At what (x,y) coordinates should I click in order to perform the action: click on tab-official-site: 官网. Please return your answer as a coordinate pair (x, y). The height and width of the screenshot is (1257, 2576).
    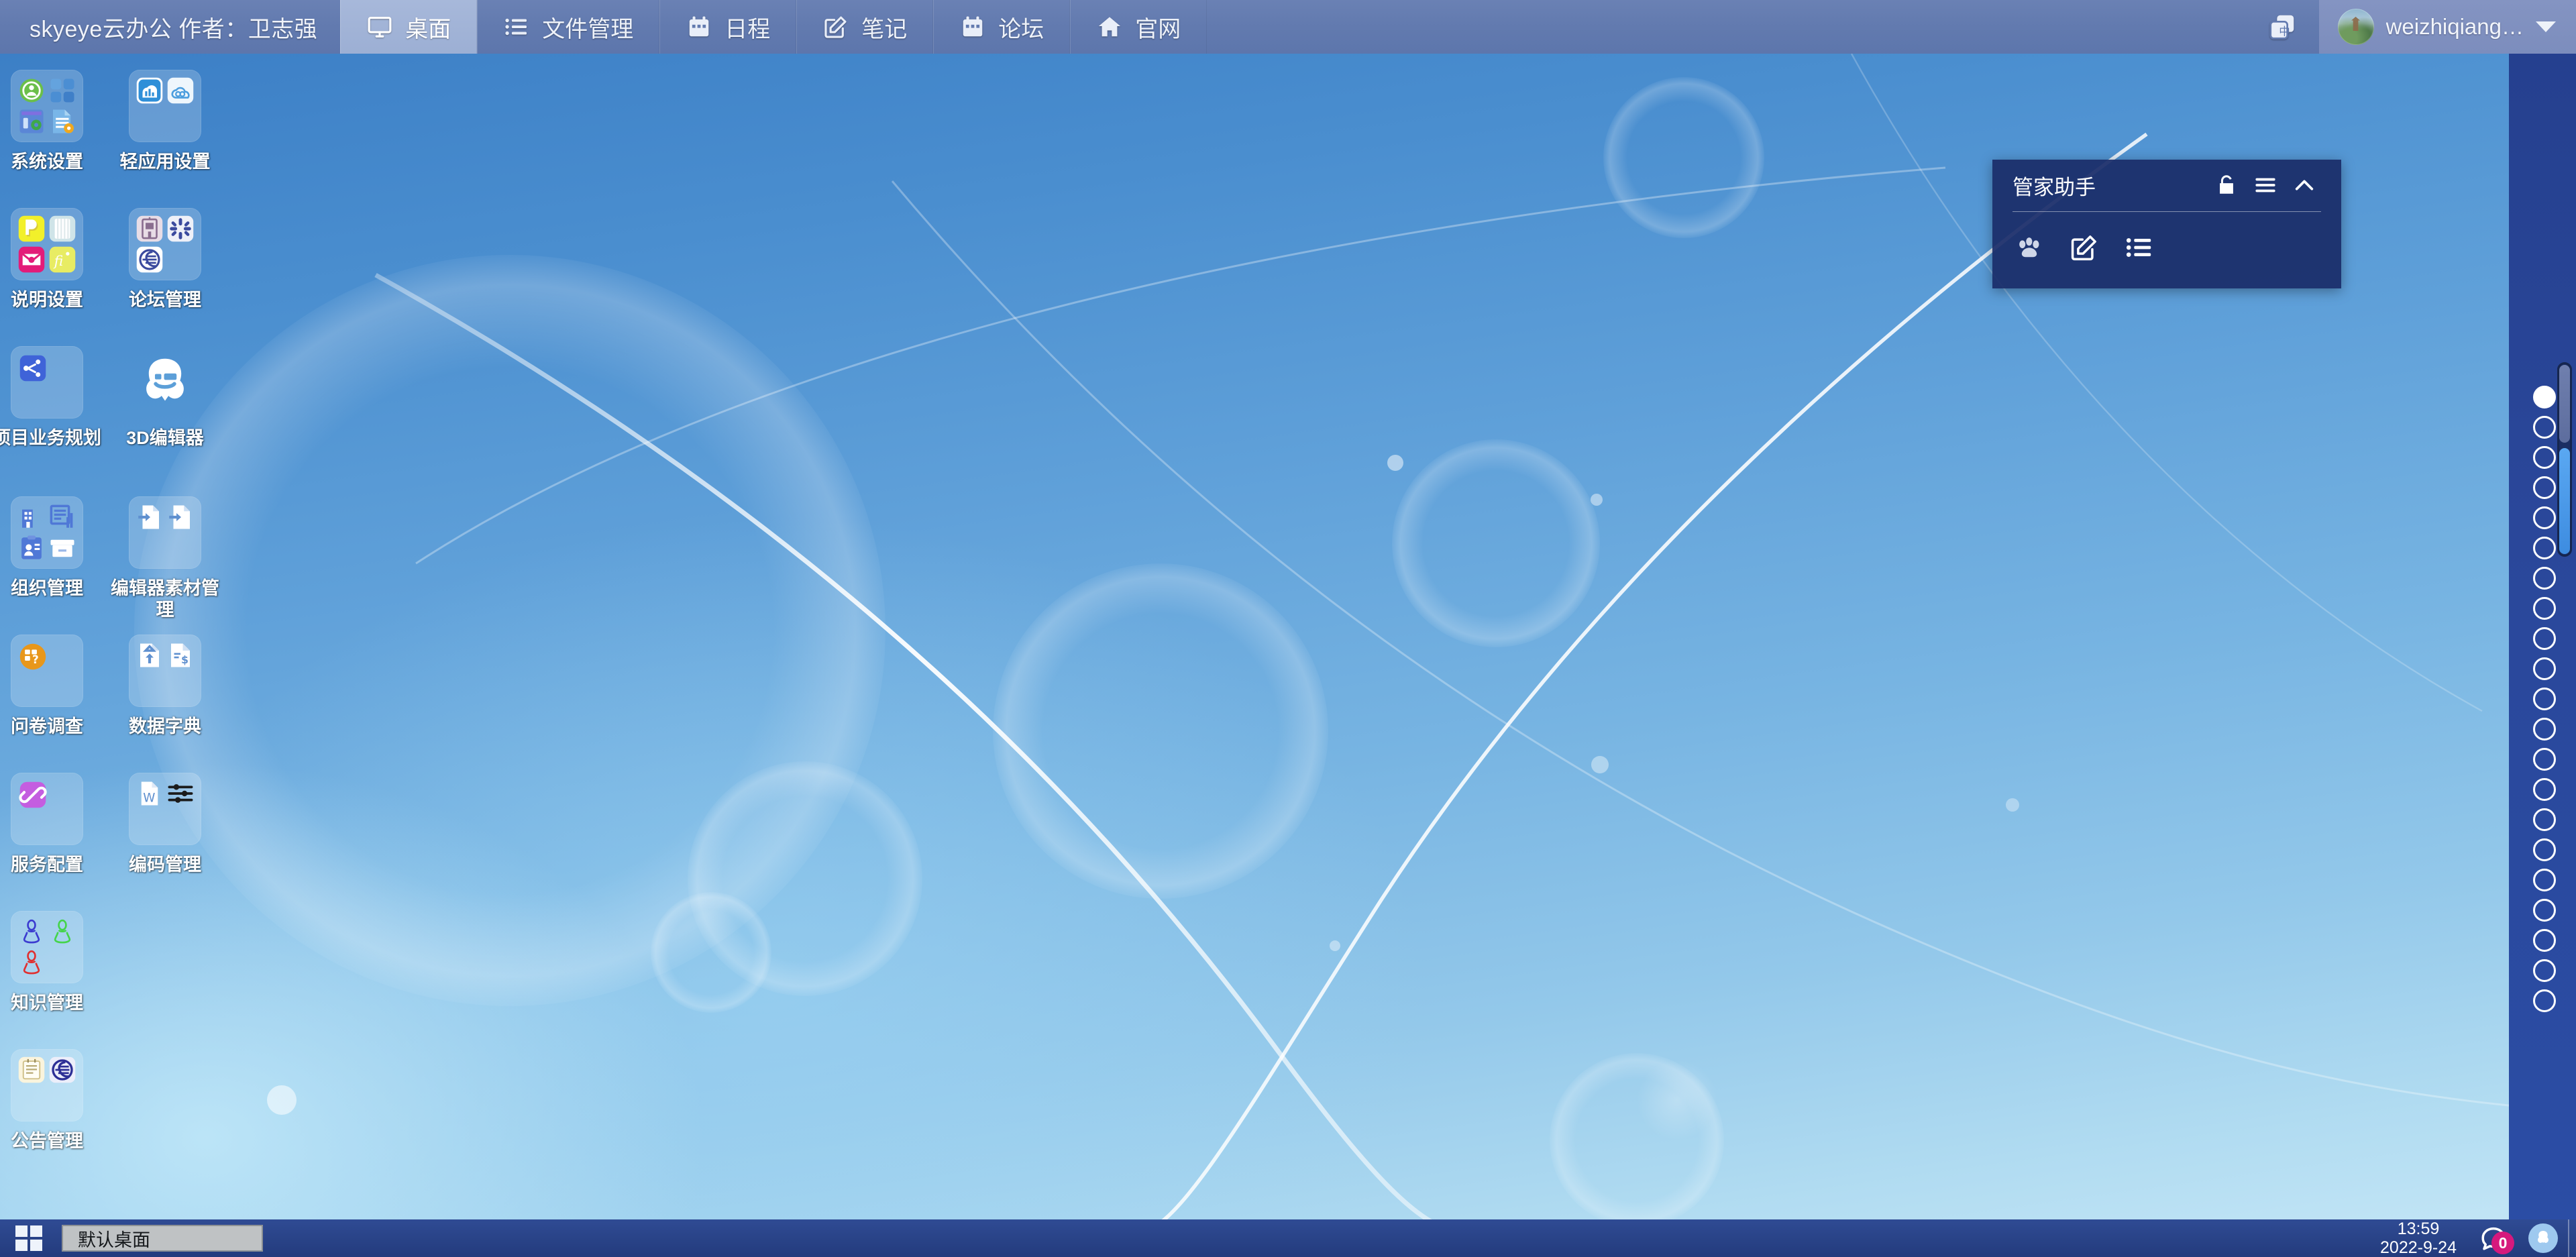
    Looking at the image, I should click on (1139, 27).